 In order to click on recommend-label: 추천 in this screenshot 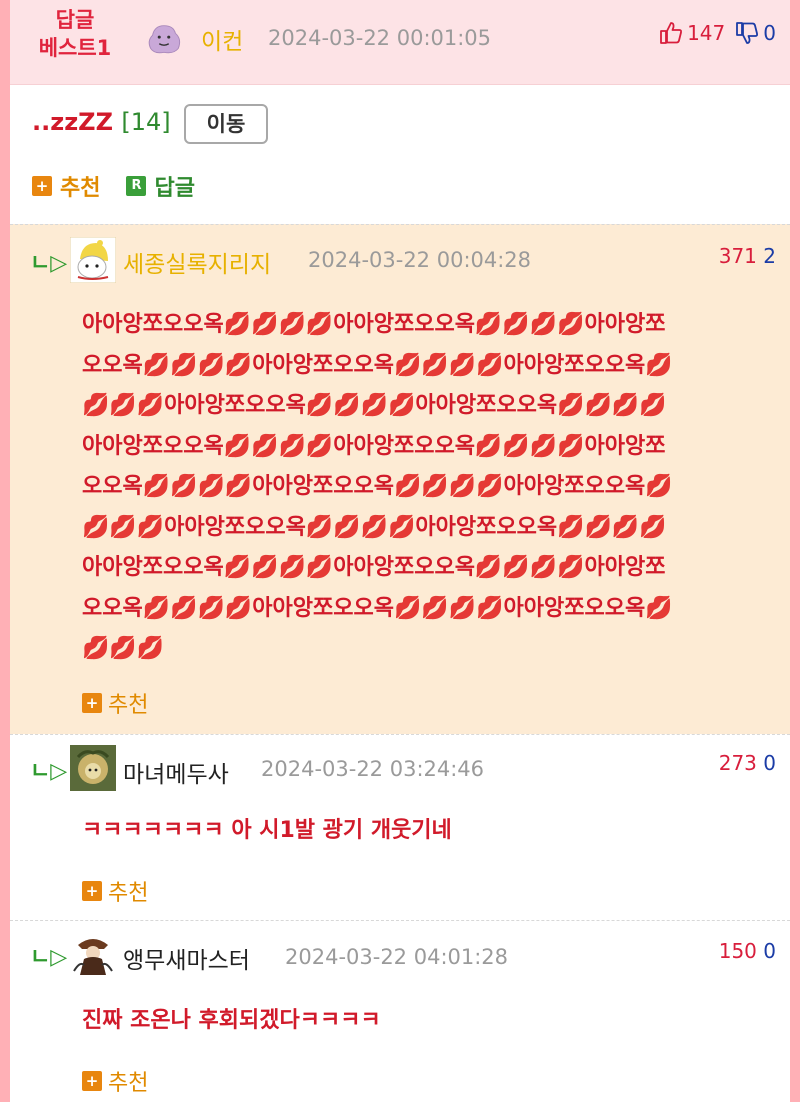, I will do `click(80, 188)`.